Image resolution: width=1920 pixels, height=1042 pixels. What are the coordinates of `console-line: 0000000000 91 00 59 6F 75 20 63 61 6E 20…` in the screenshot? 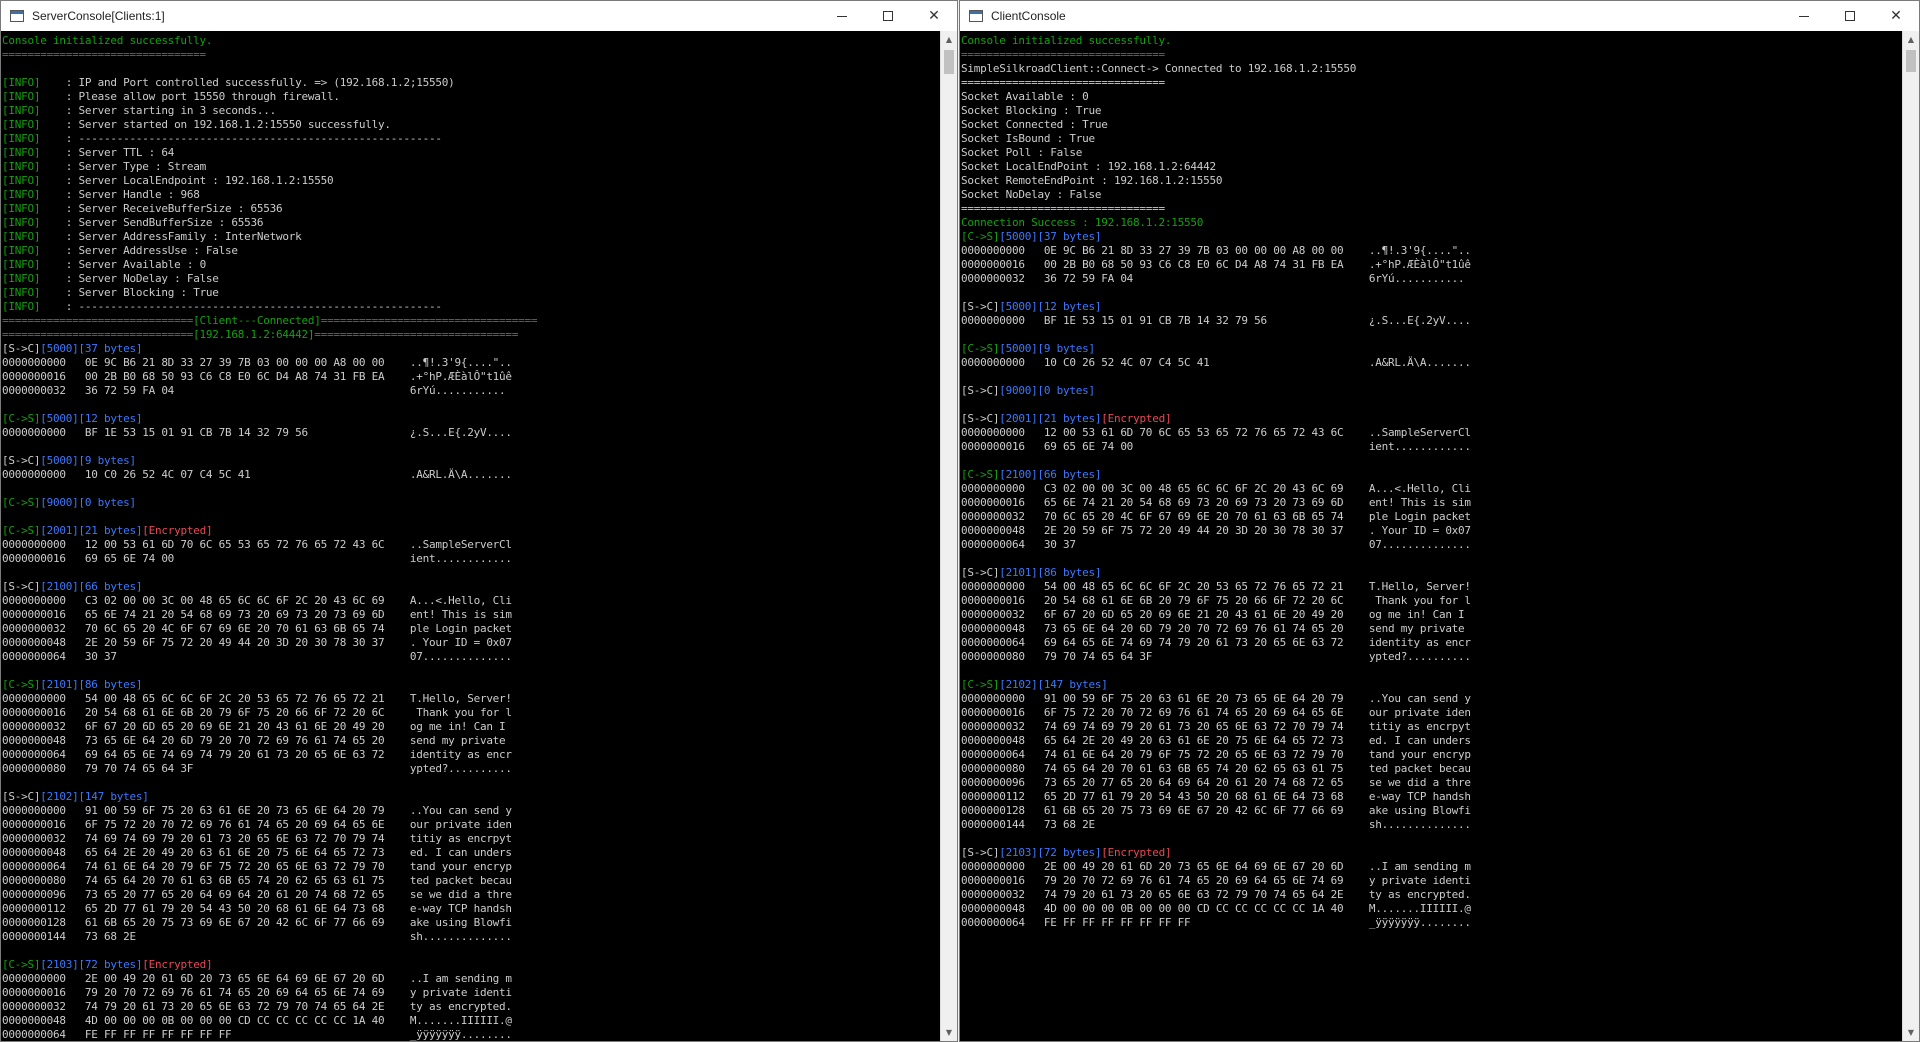 It's located at (1431, 699).